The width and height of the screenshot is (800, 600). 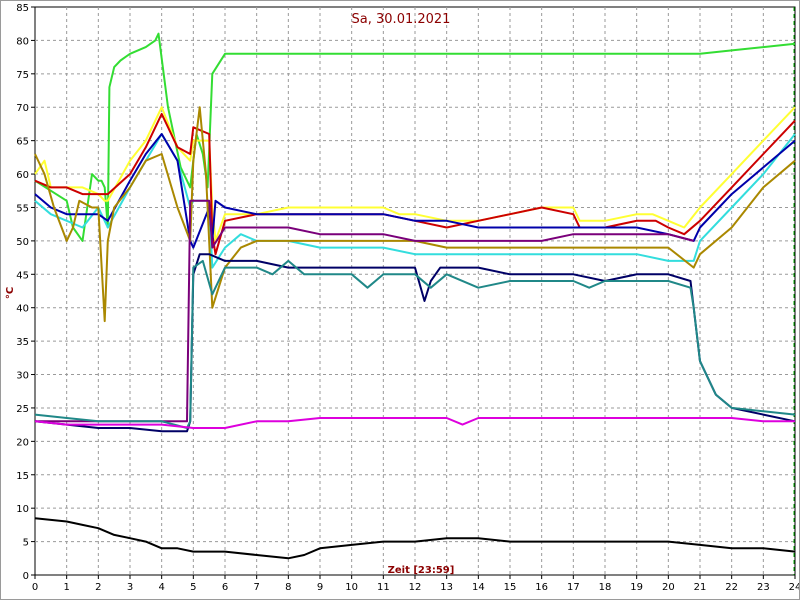 What do you see at coordinates (225, 587) in the screenshot?
I see `x-tick-label: 6` at bounding box center [225, 587].